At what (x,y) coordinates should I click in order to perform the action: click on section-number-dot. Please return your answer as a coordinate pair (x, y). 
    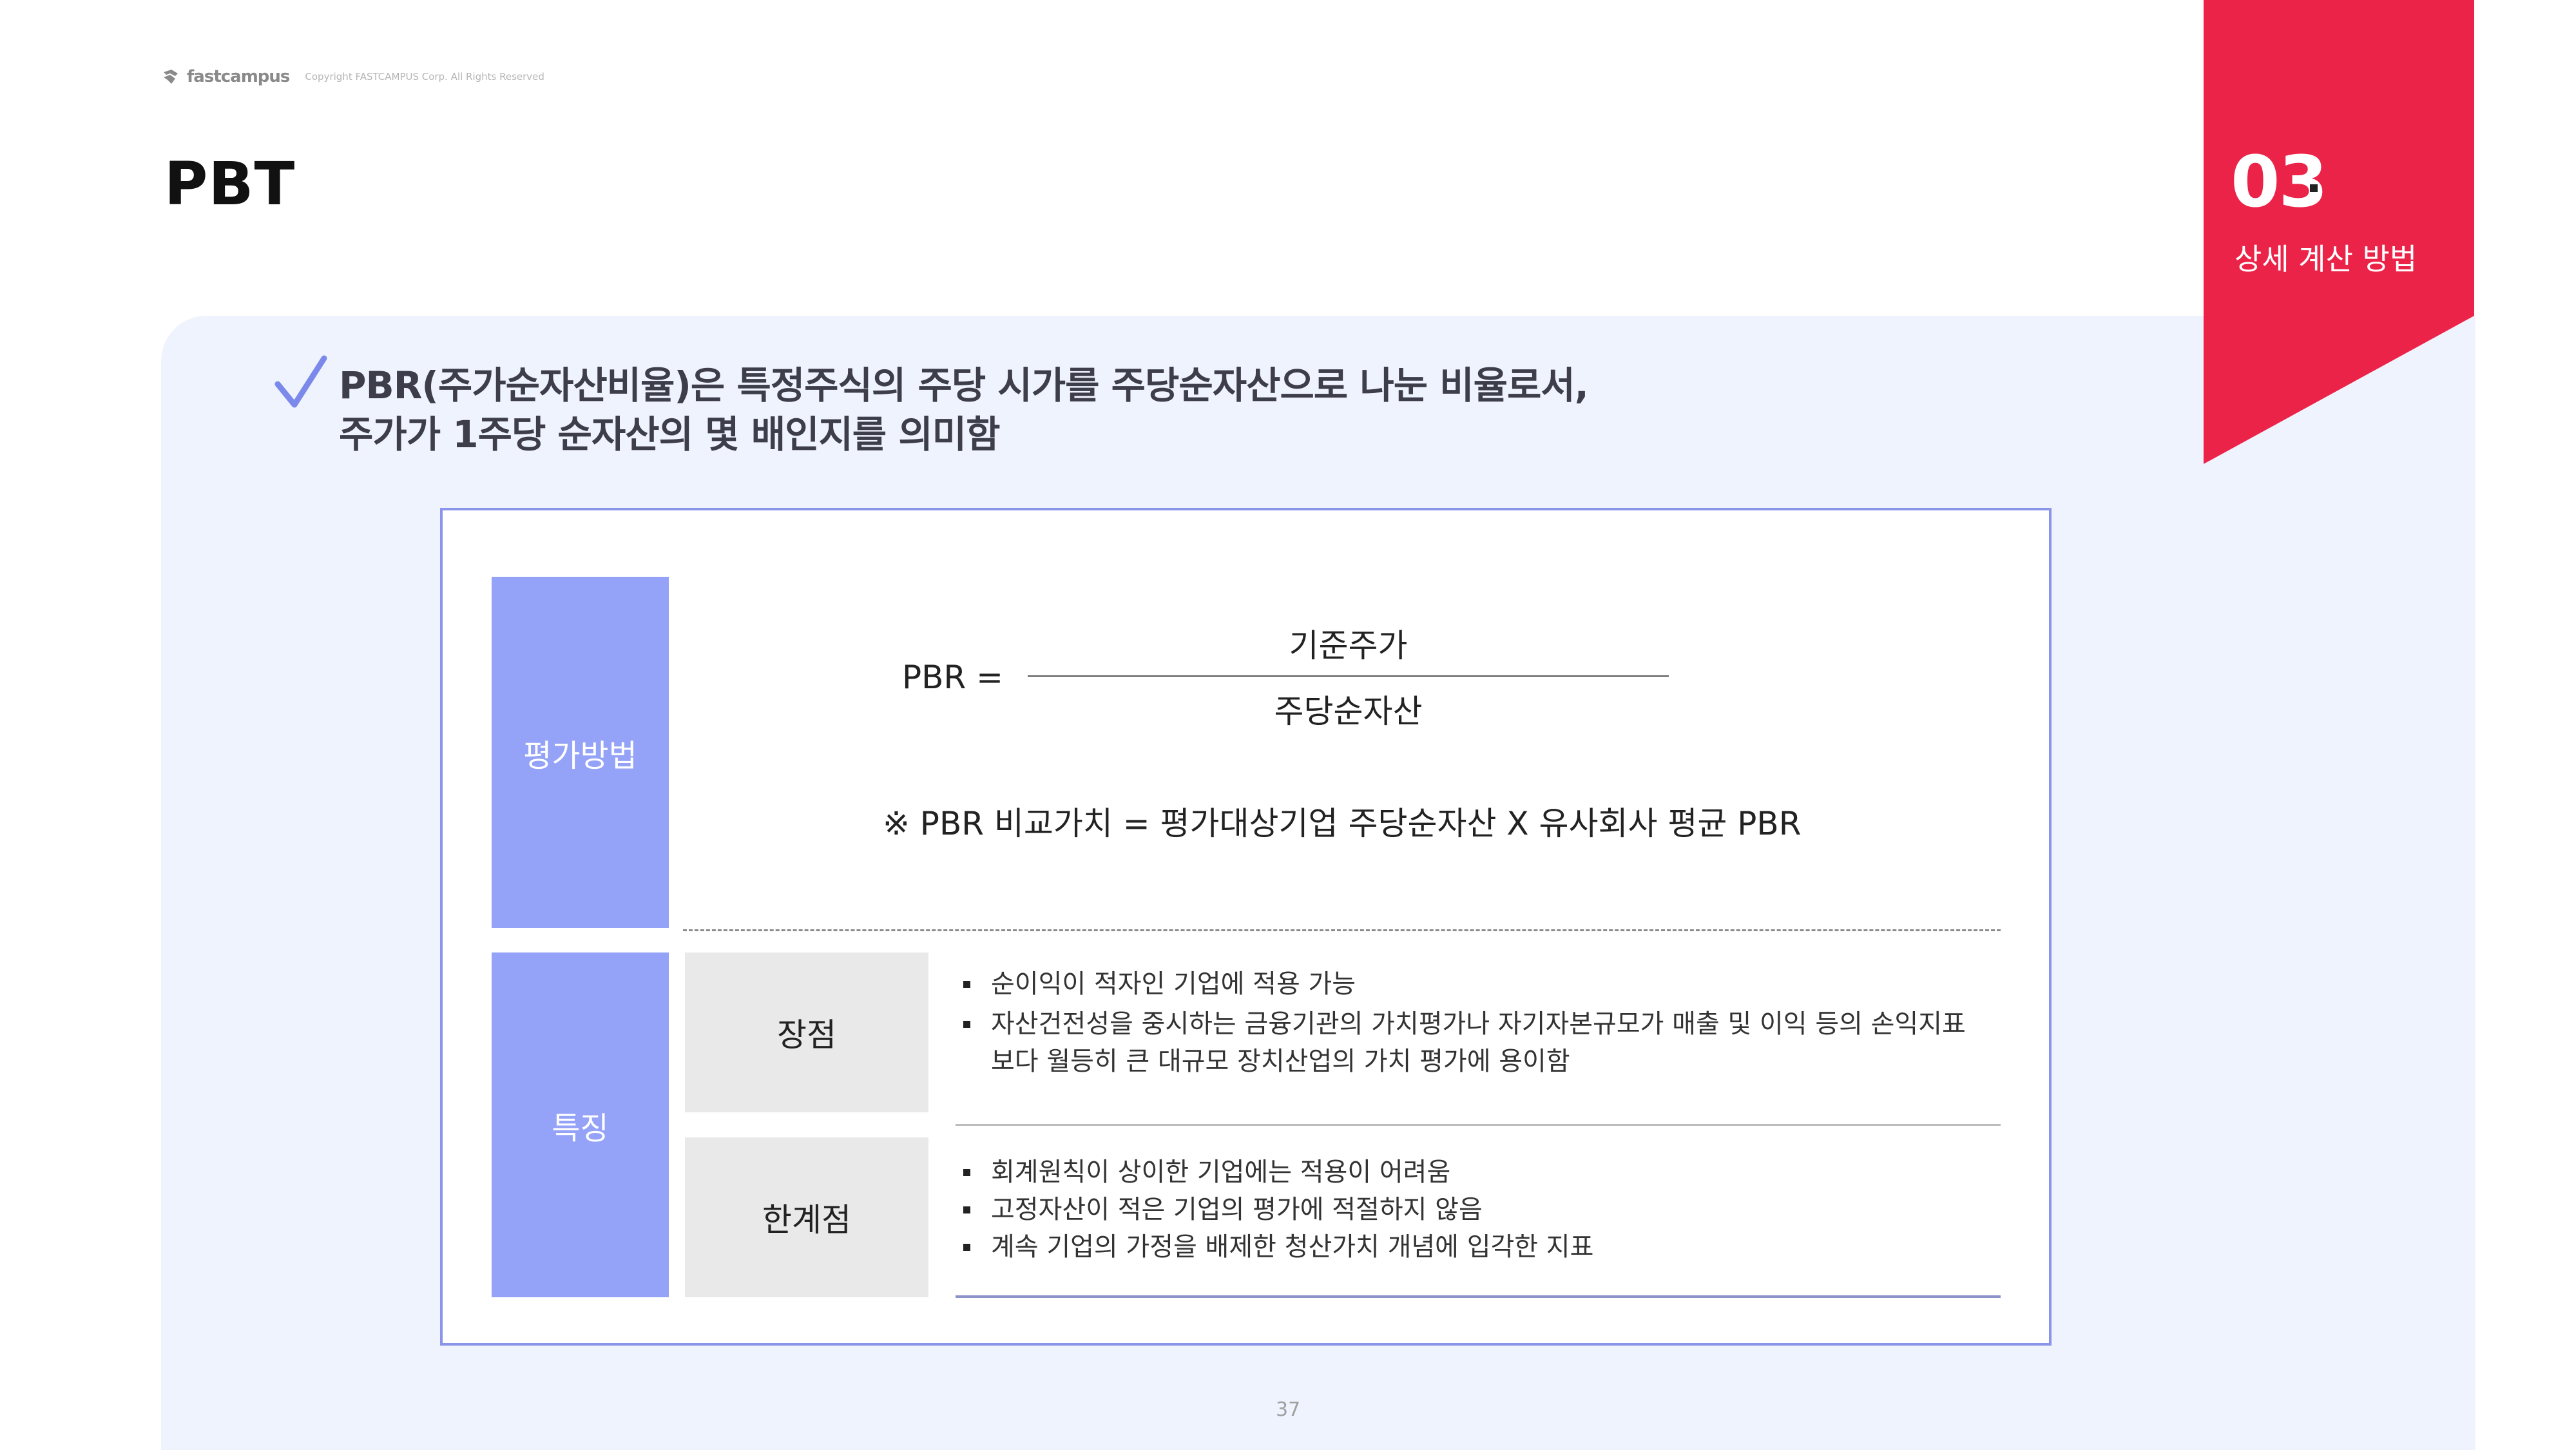
    Looking at the image, I should click on (2314, 188).